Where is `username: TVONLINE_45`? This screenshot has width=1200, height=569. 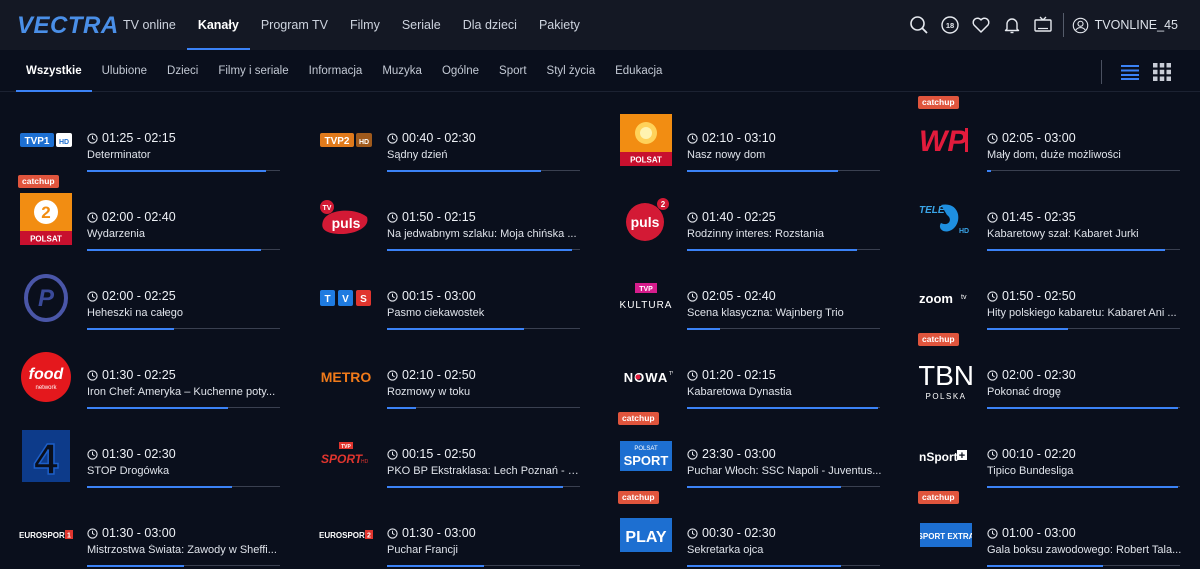 username: TVONLINE_45 is located at coordinates (1136, 25).